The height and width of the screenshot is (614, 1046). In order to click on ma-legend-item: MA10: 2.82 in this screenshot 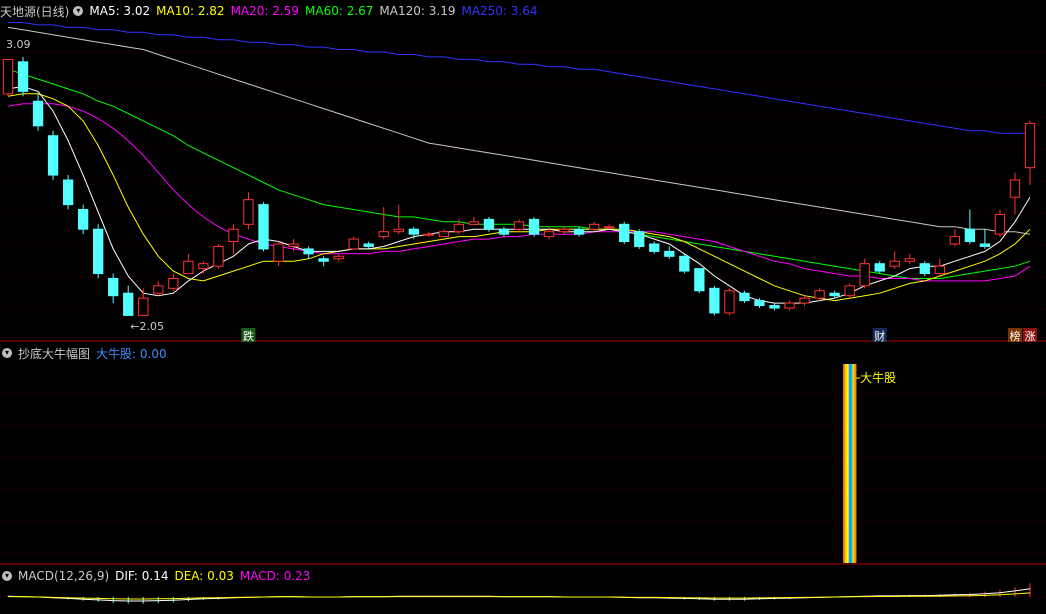, I will do `click(190, 11)`.